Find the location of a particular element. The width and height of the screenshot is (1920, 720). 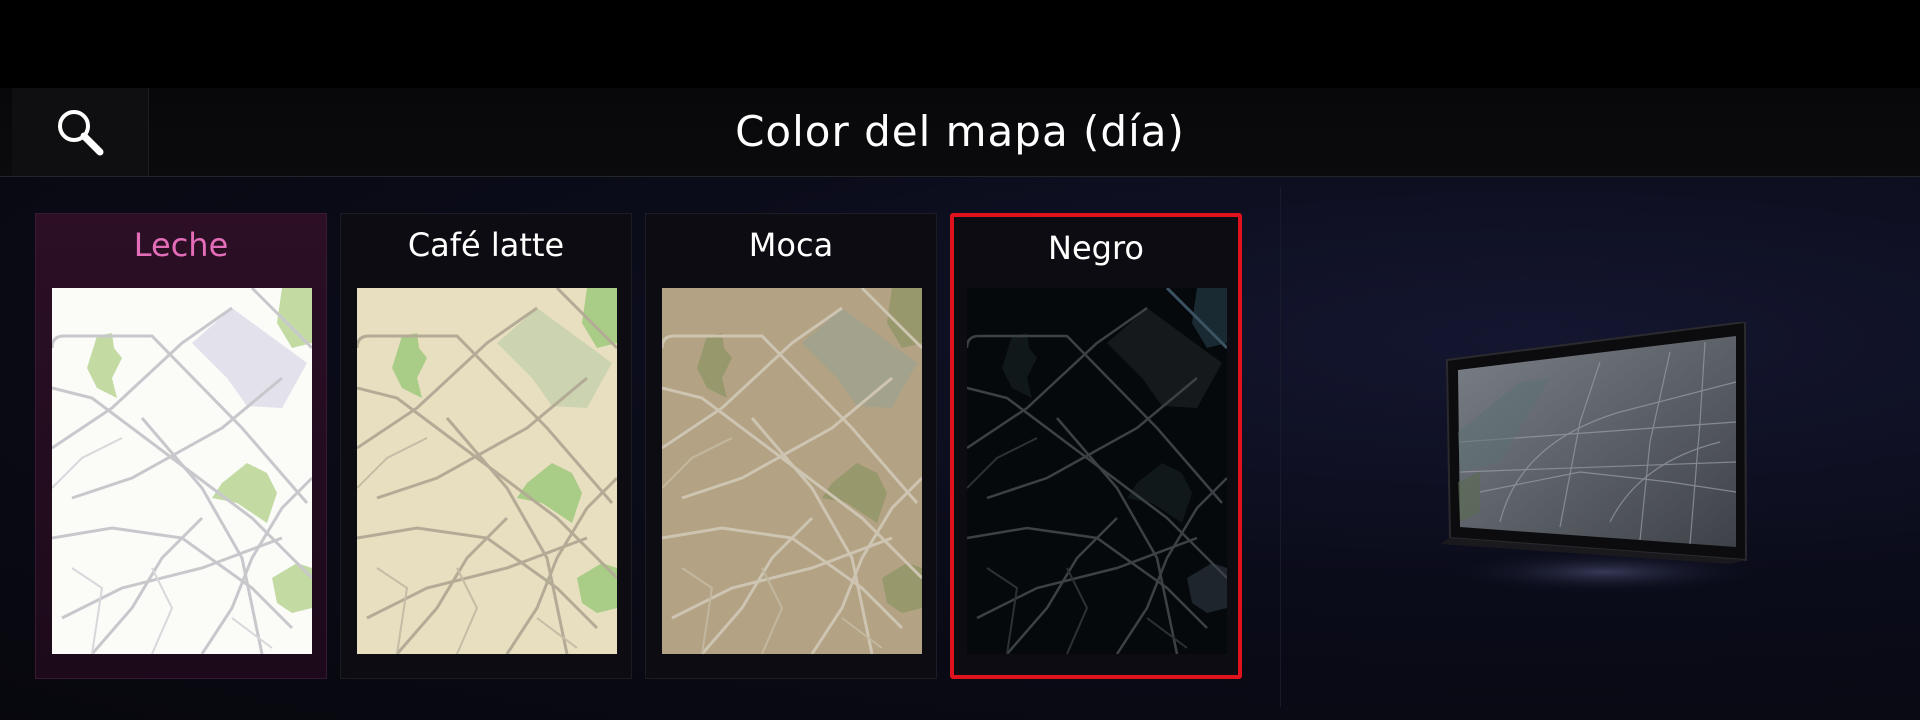

page-title: Color del mapa (día) is located at coordinates (960, 131).